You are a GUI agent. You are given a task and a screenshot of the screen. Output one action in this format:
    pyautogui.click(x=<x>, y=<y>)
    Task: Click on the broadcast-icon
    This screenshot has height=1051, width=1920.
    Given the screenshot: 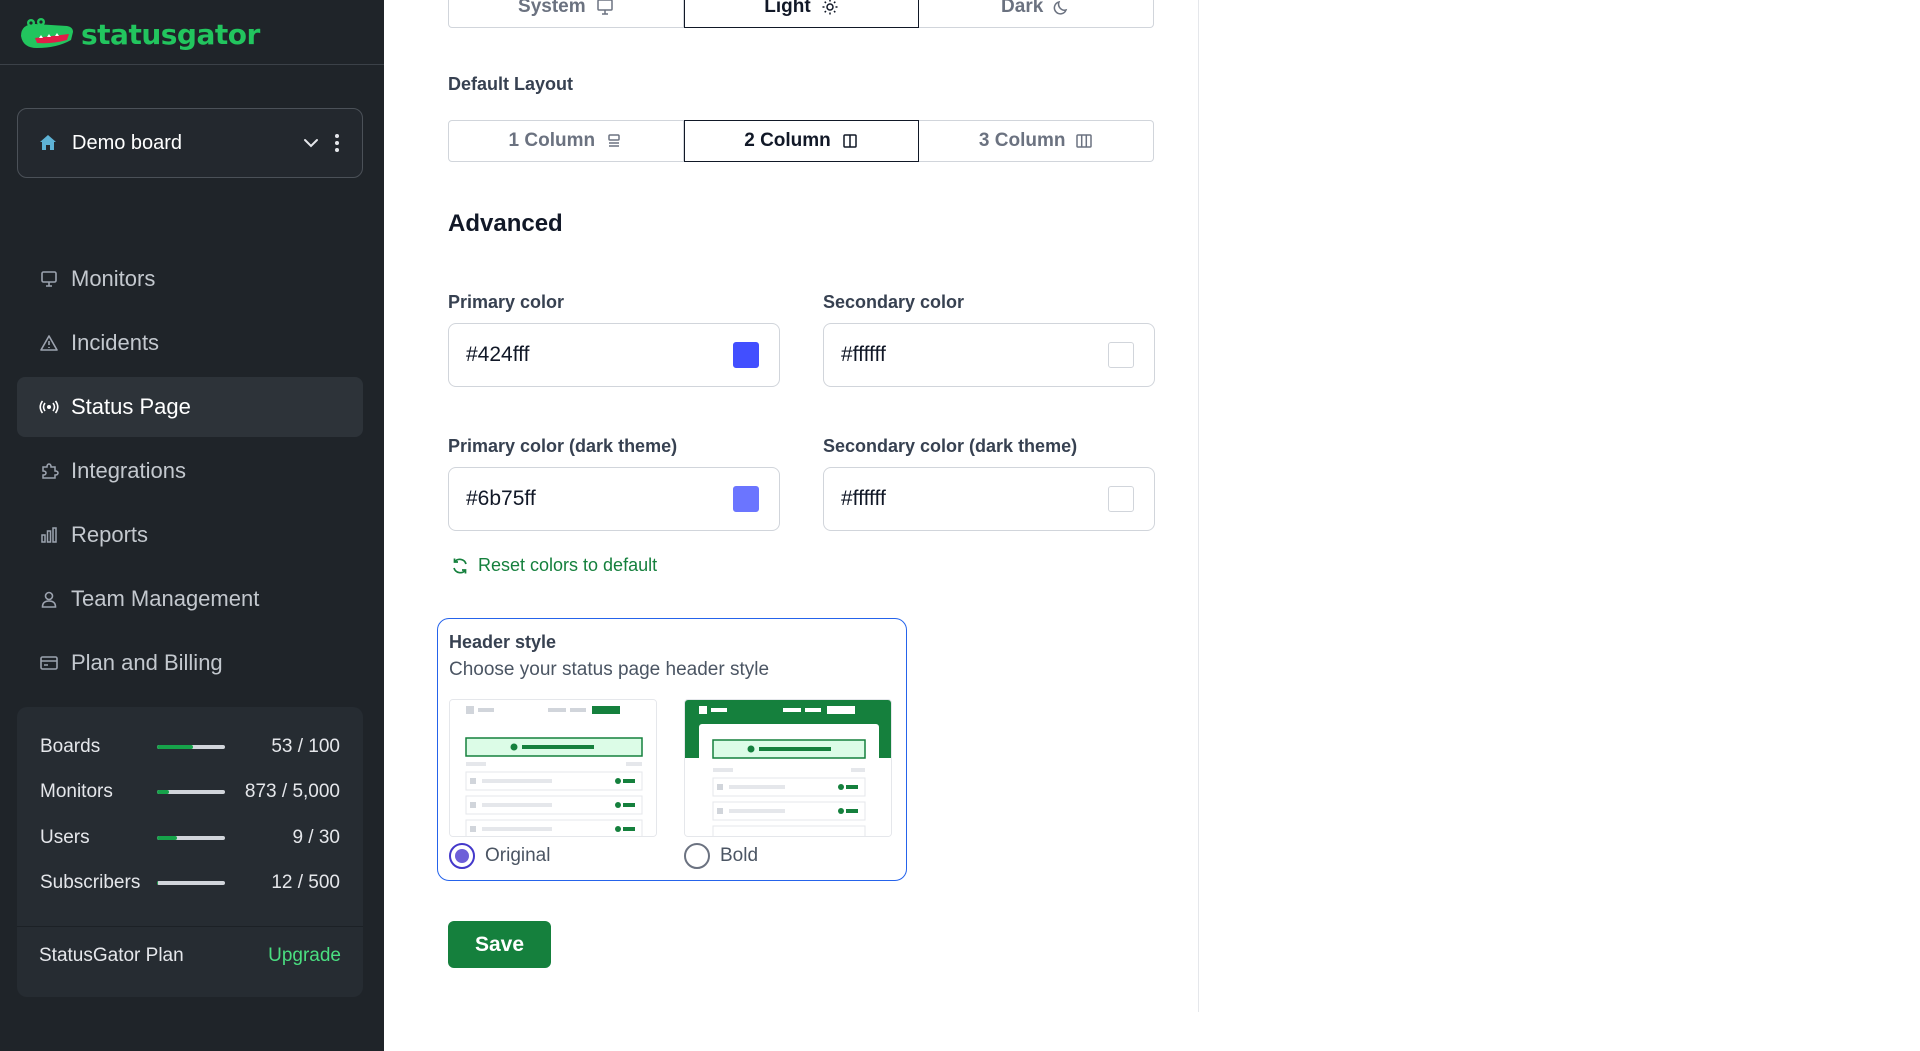 What is the action you would take?
    pyautogui.click(x=49, y=407)
    